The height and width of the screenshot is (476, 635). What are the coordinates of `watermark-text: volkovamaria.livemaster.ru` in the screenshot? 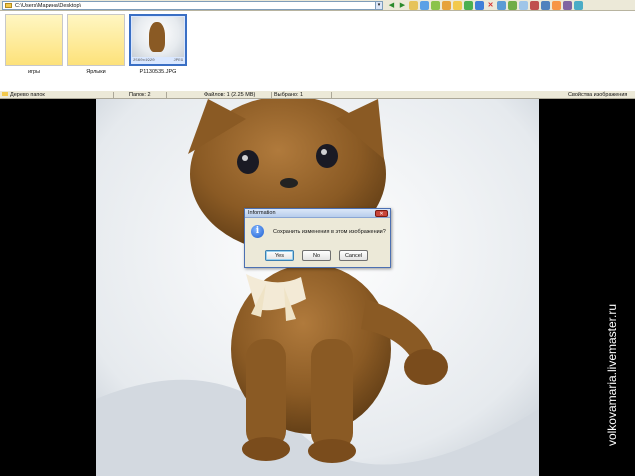 It's located at (612, 375).